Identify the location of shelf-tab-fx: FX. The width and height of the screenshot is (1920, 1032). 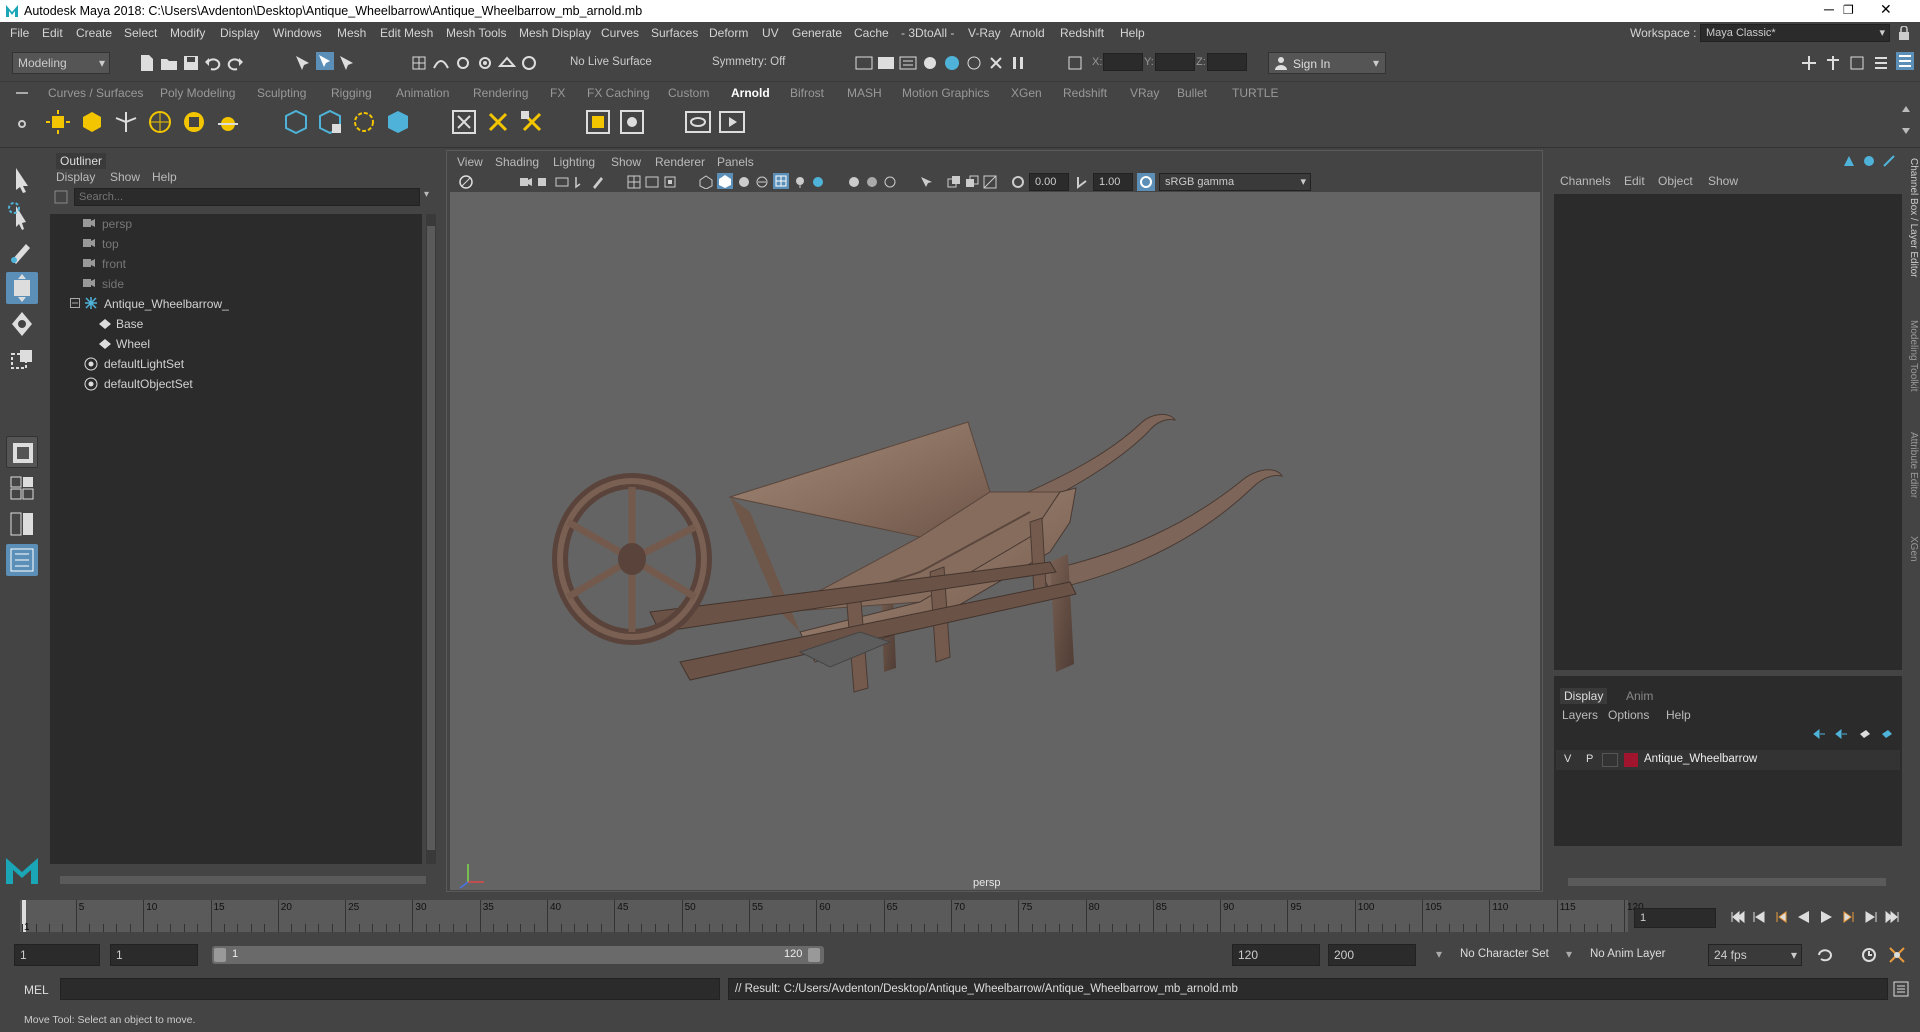
(557, 93).